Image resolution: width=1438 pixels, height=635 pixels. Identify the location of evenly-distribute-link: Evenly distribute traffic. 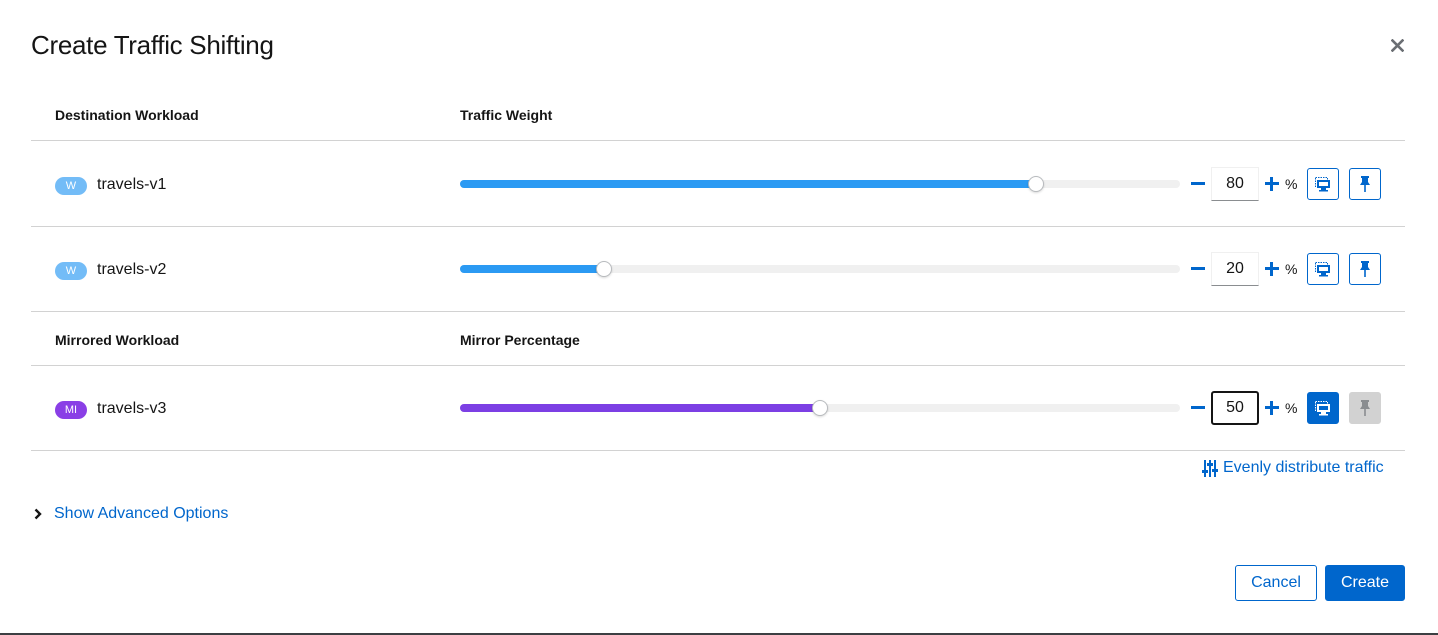
(1293, 468).